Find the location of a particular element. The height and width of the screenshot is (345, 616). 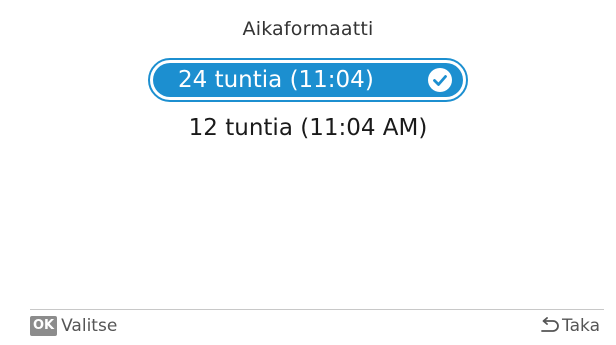

footer-bar: OK Valitse Taka is located at coordinates (308, 329).